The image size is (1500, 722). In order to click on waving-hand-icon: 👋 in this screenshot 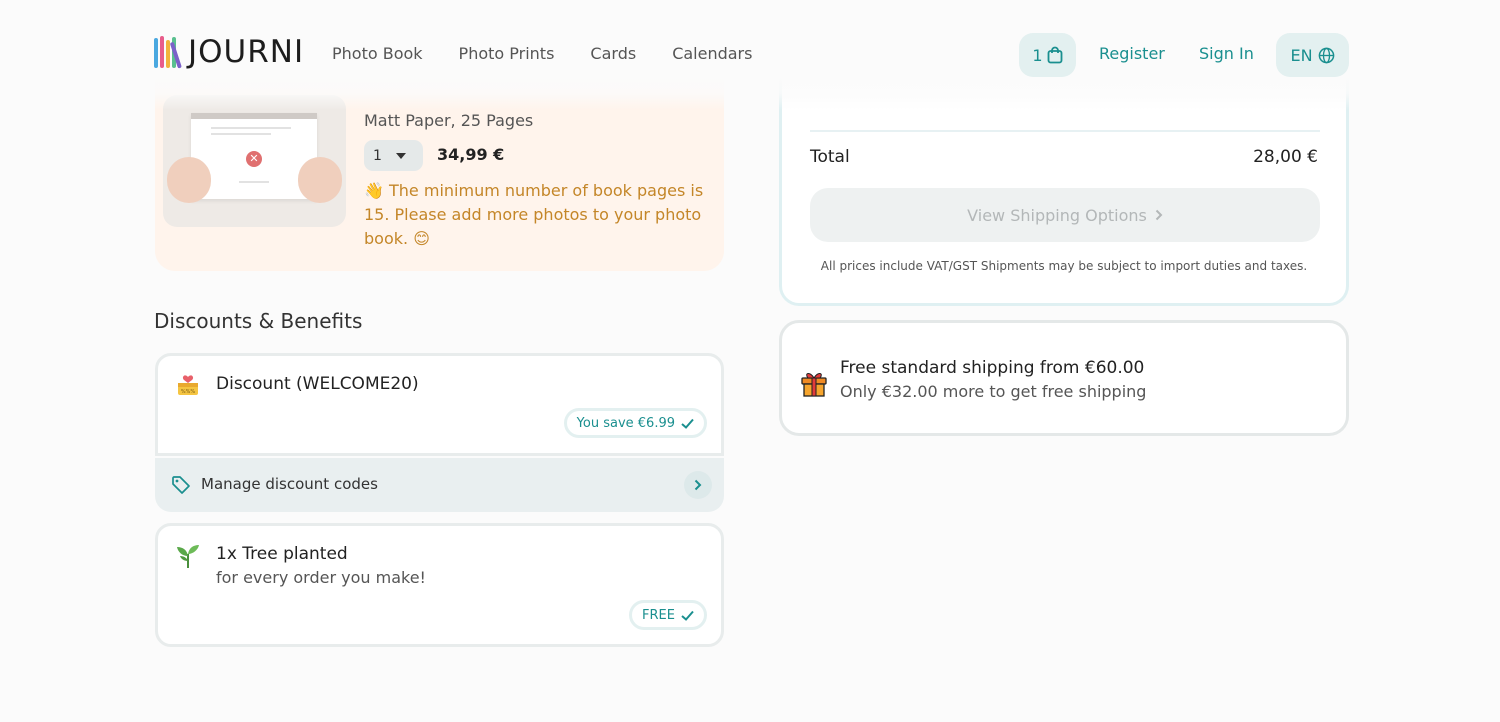, I will do `click(374, 190)`.